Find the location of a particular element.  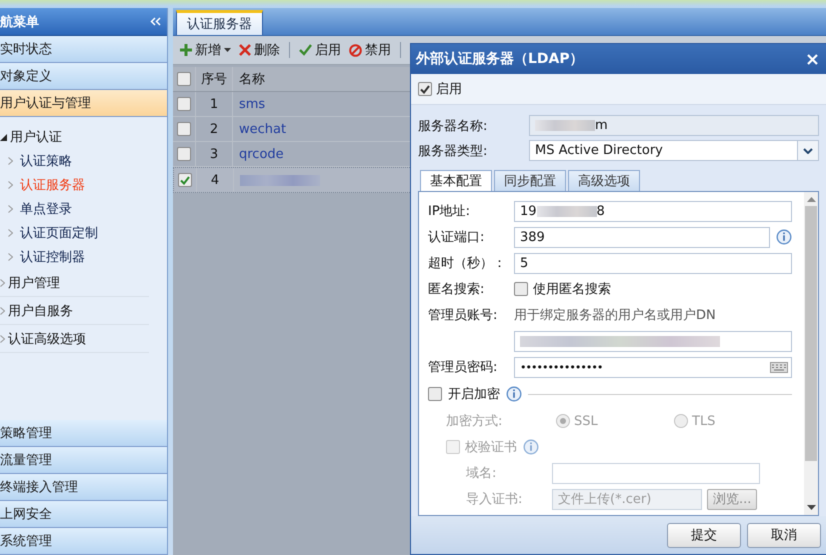

tab: 同步配置 is located at coordinates (530, 180).